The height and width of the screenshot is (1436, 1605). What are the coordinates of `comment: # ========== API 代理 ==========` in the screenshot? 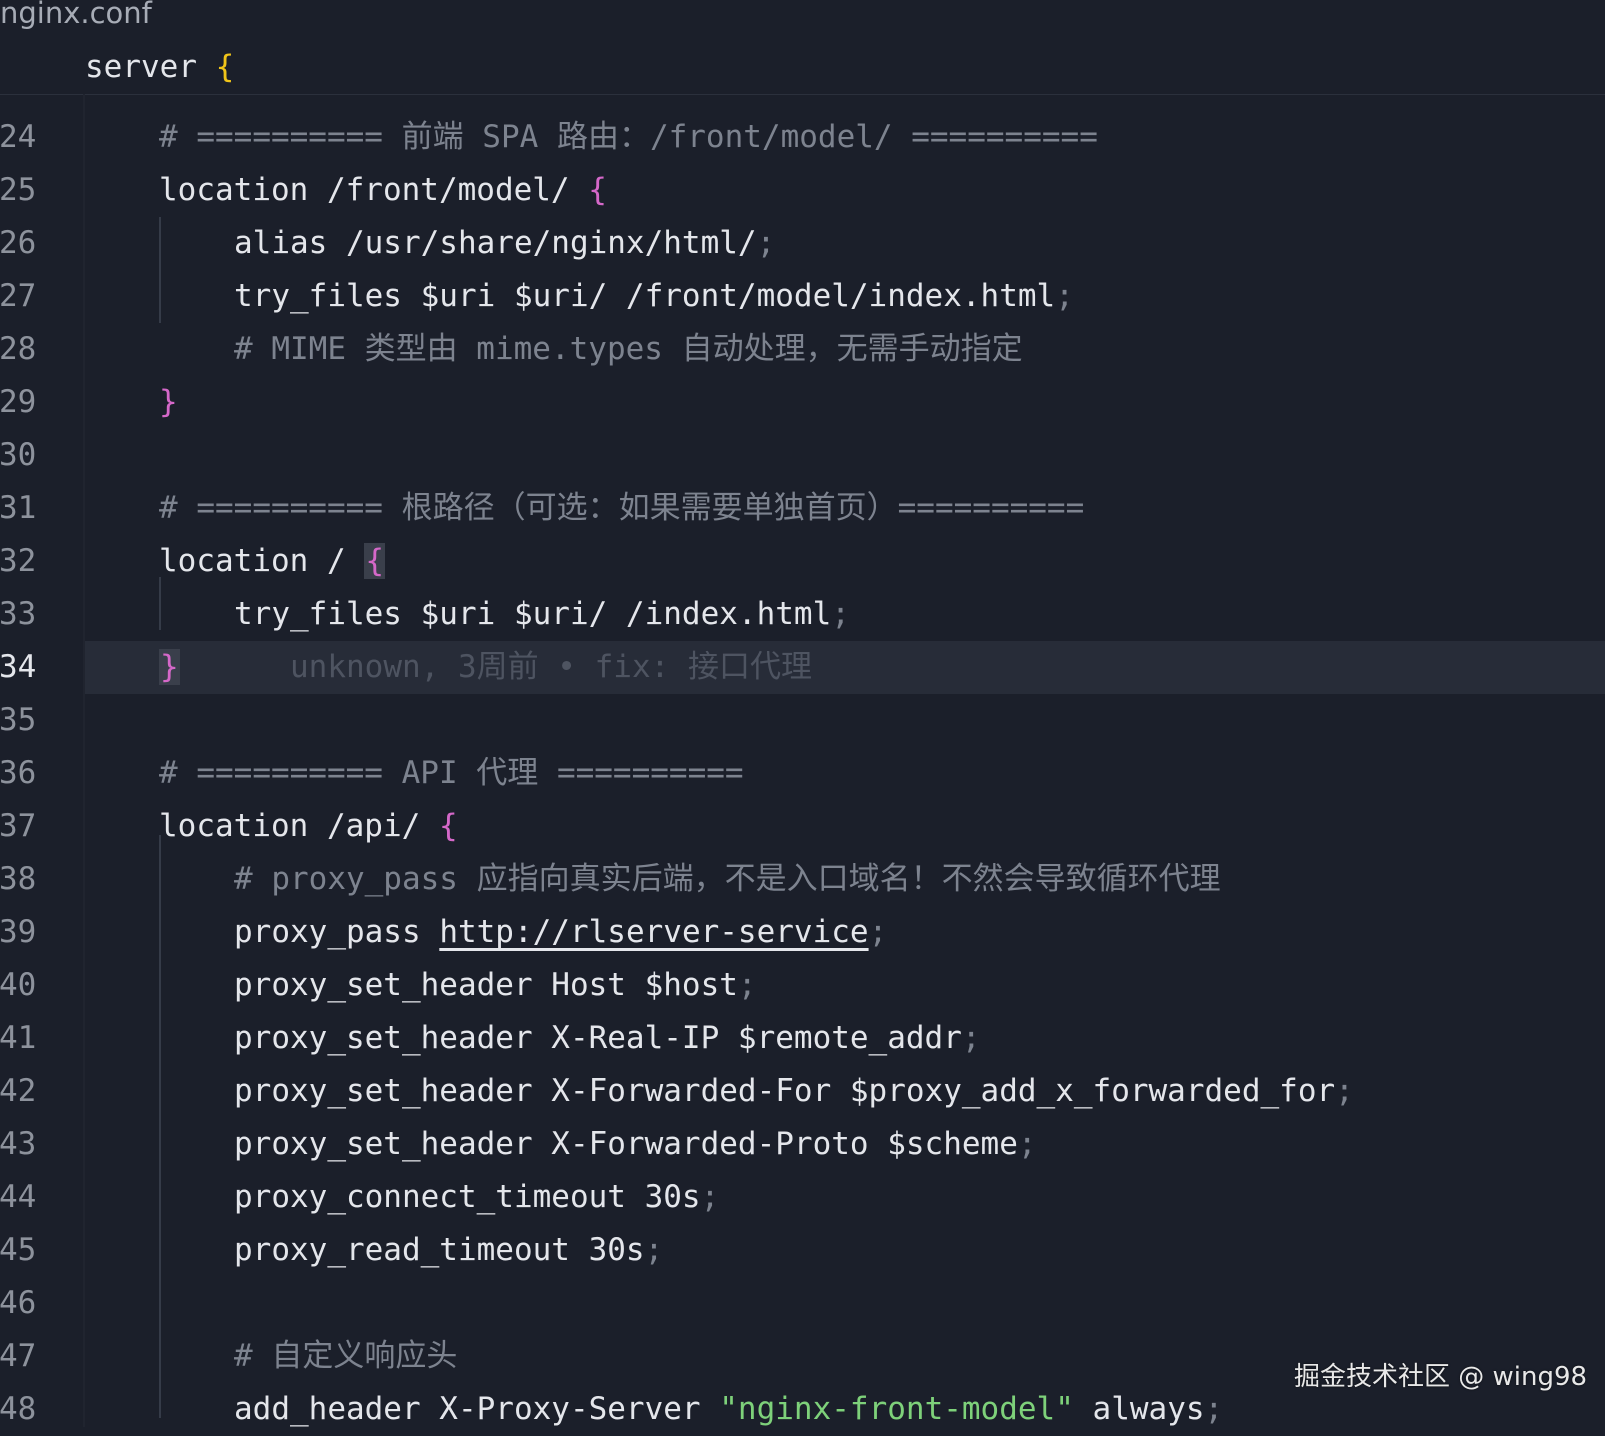 It's located at (451, 773).